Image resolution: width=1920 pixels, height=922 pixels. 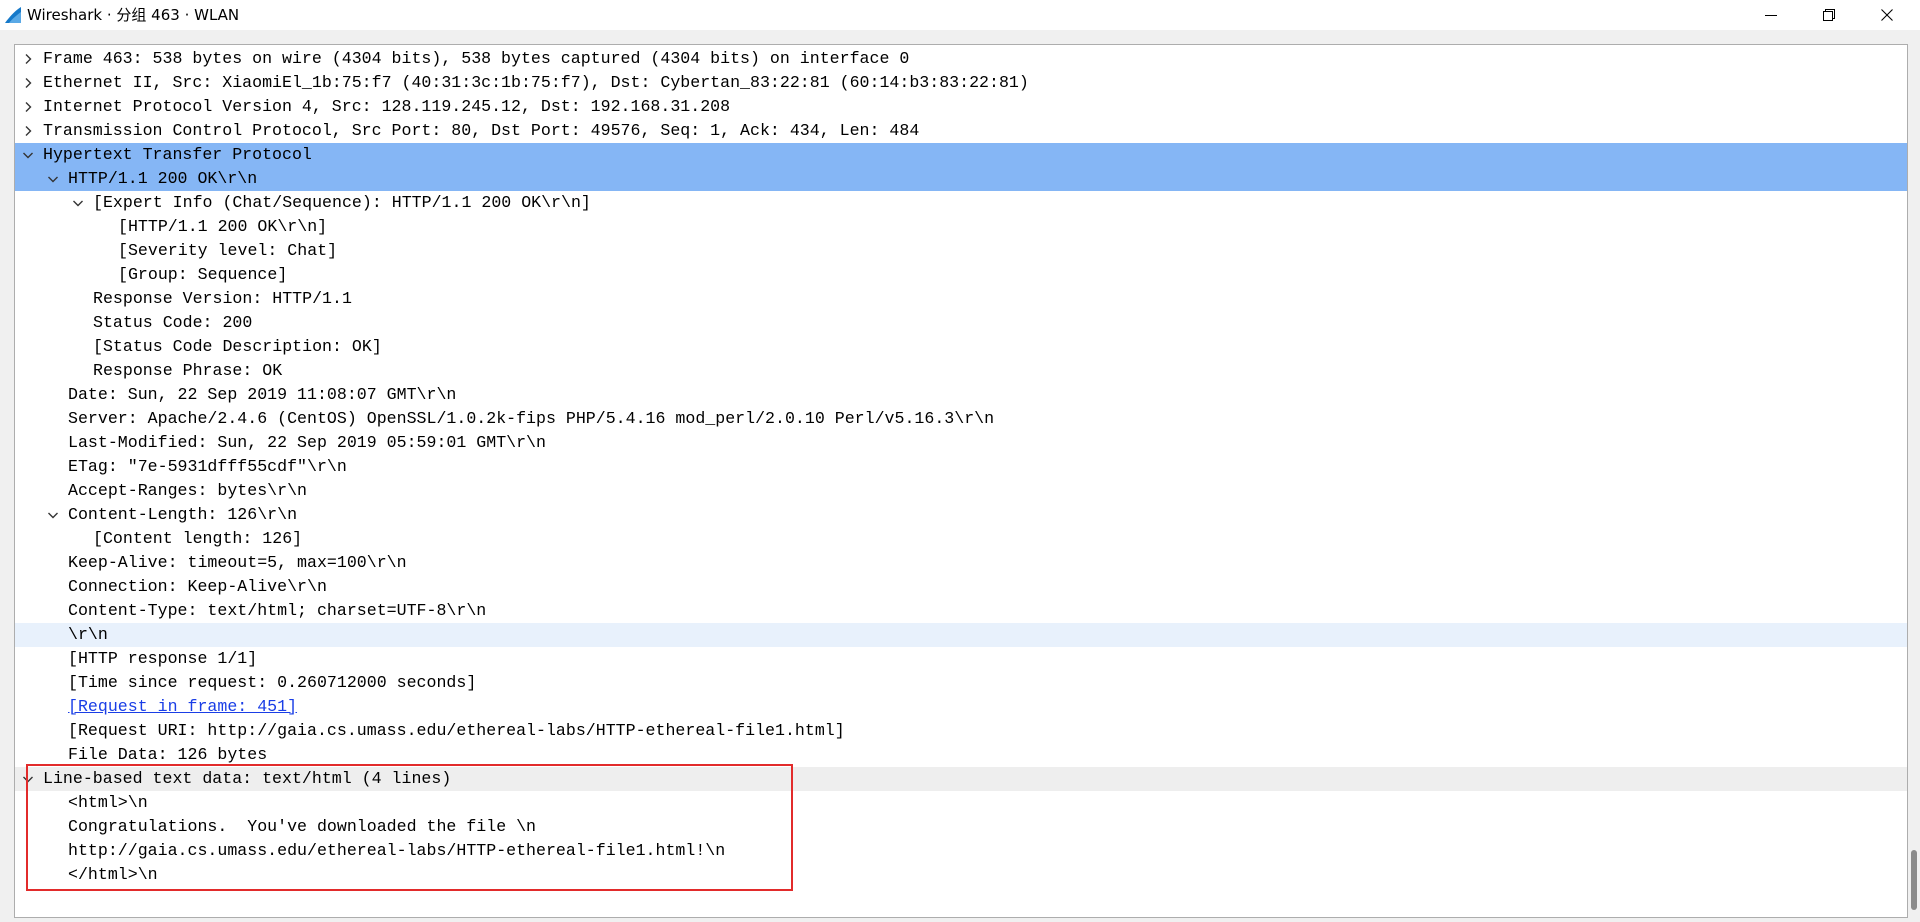 What do you see at coordinates (961, 347) in the screenshot?
I see `tree-row: [Status Code Description: OK]` at bounding box center [961, 347].